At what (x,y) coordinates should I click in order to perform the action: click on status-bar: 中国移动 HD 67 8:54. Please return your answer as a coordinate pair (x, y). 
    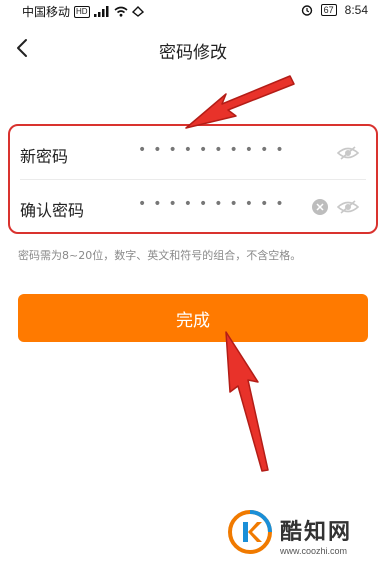
    Looking at the image, I should click on (193, 11).